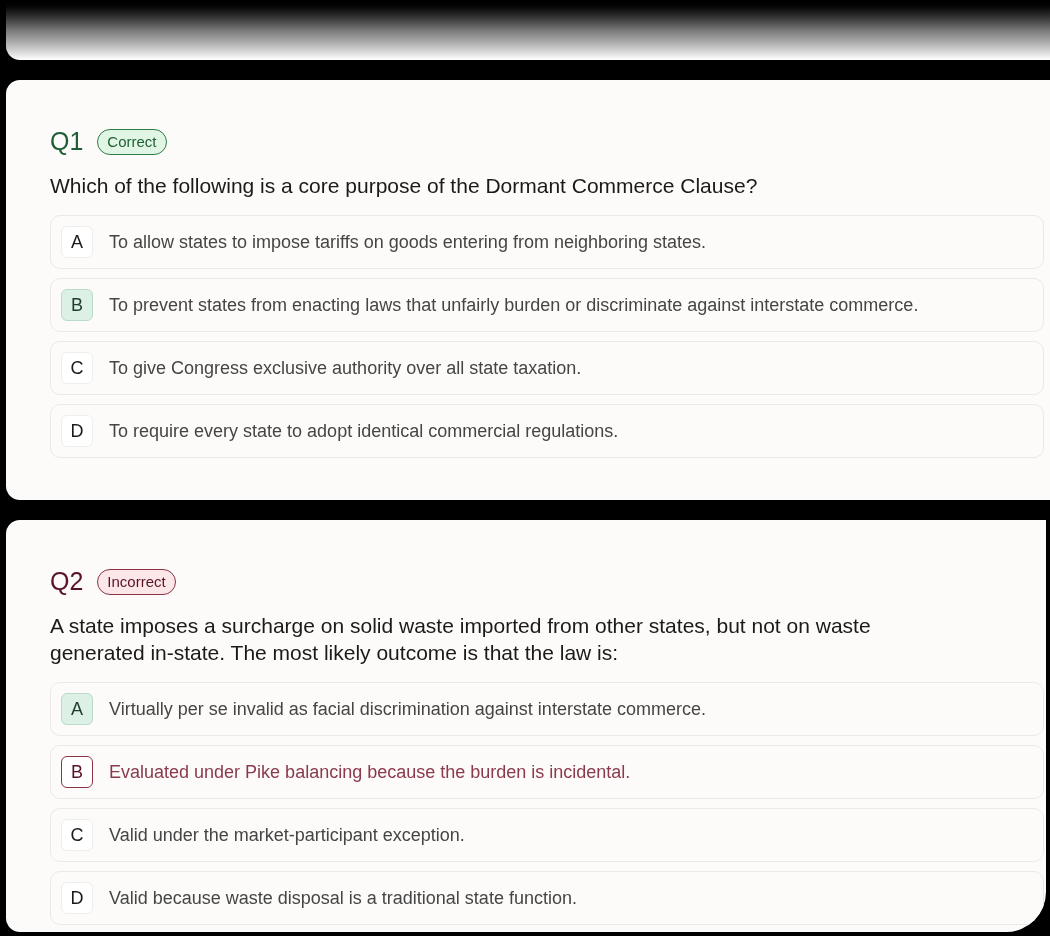 The image size is (1050, 936). I want to click on answer-option: B Evaluated under Pike balancing because the burden is incidental., so click(547, 772).